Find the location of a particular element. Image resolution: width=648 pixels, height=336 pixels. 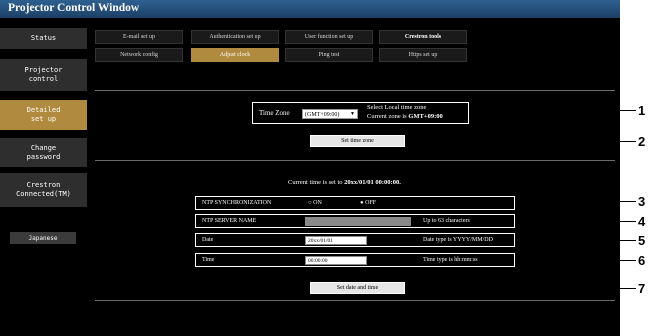

ntp-server-note: Up to 63 characters is located at coordinates (446, 221).